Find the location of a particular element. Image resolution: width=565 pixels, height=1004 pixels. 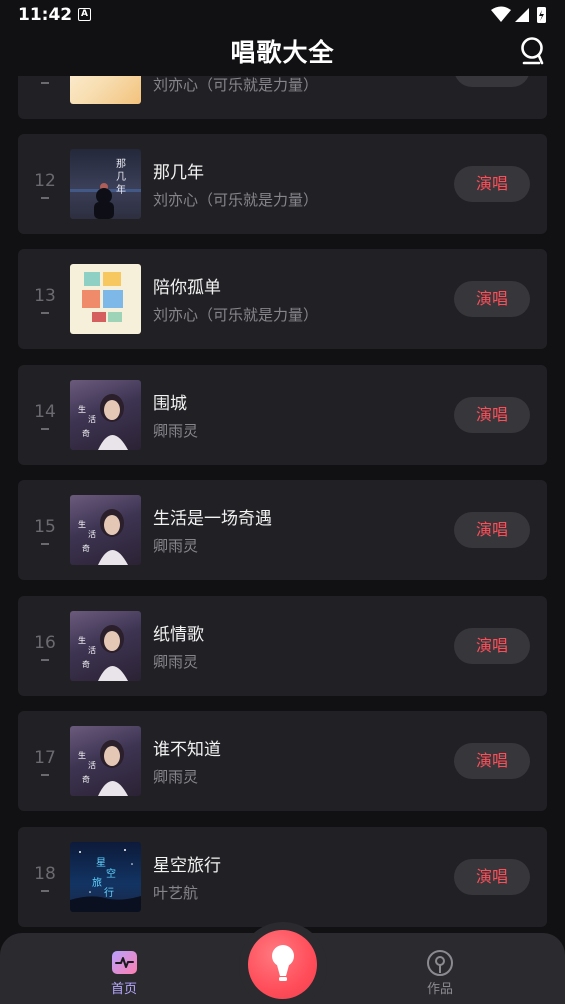

rank-number: 13 is located at coordinates (45, 296).